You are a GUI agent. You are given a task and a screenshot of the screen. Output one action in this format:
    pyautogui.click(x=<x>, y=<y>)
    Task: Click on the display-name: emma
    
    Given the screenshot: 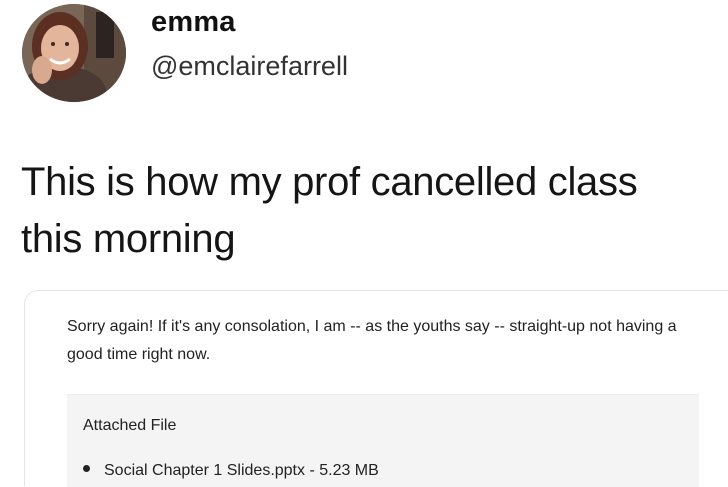 What is the action you would take?
    pyautogui.click(x=193, y=22)
    